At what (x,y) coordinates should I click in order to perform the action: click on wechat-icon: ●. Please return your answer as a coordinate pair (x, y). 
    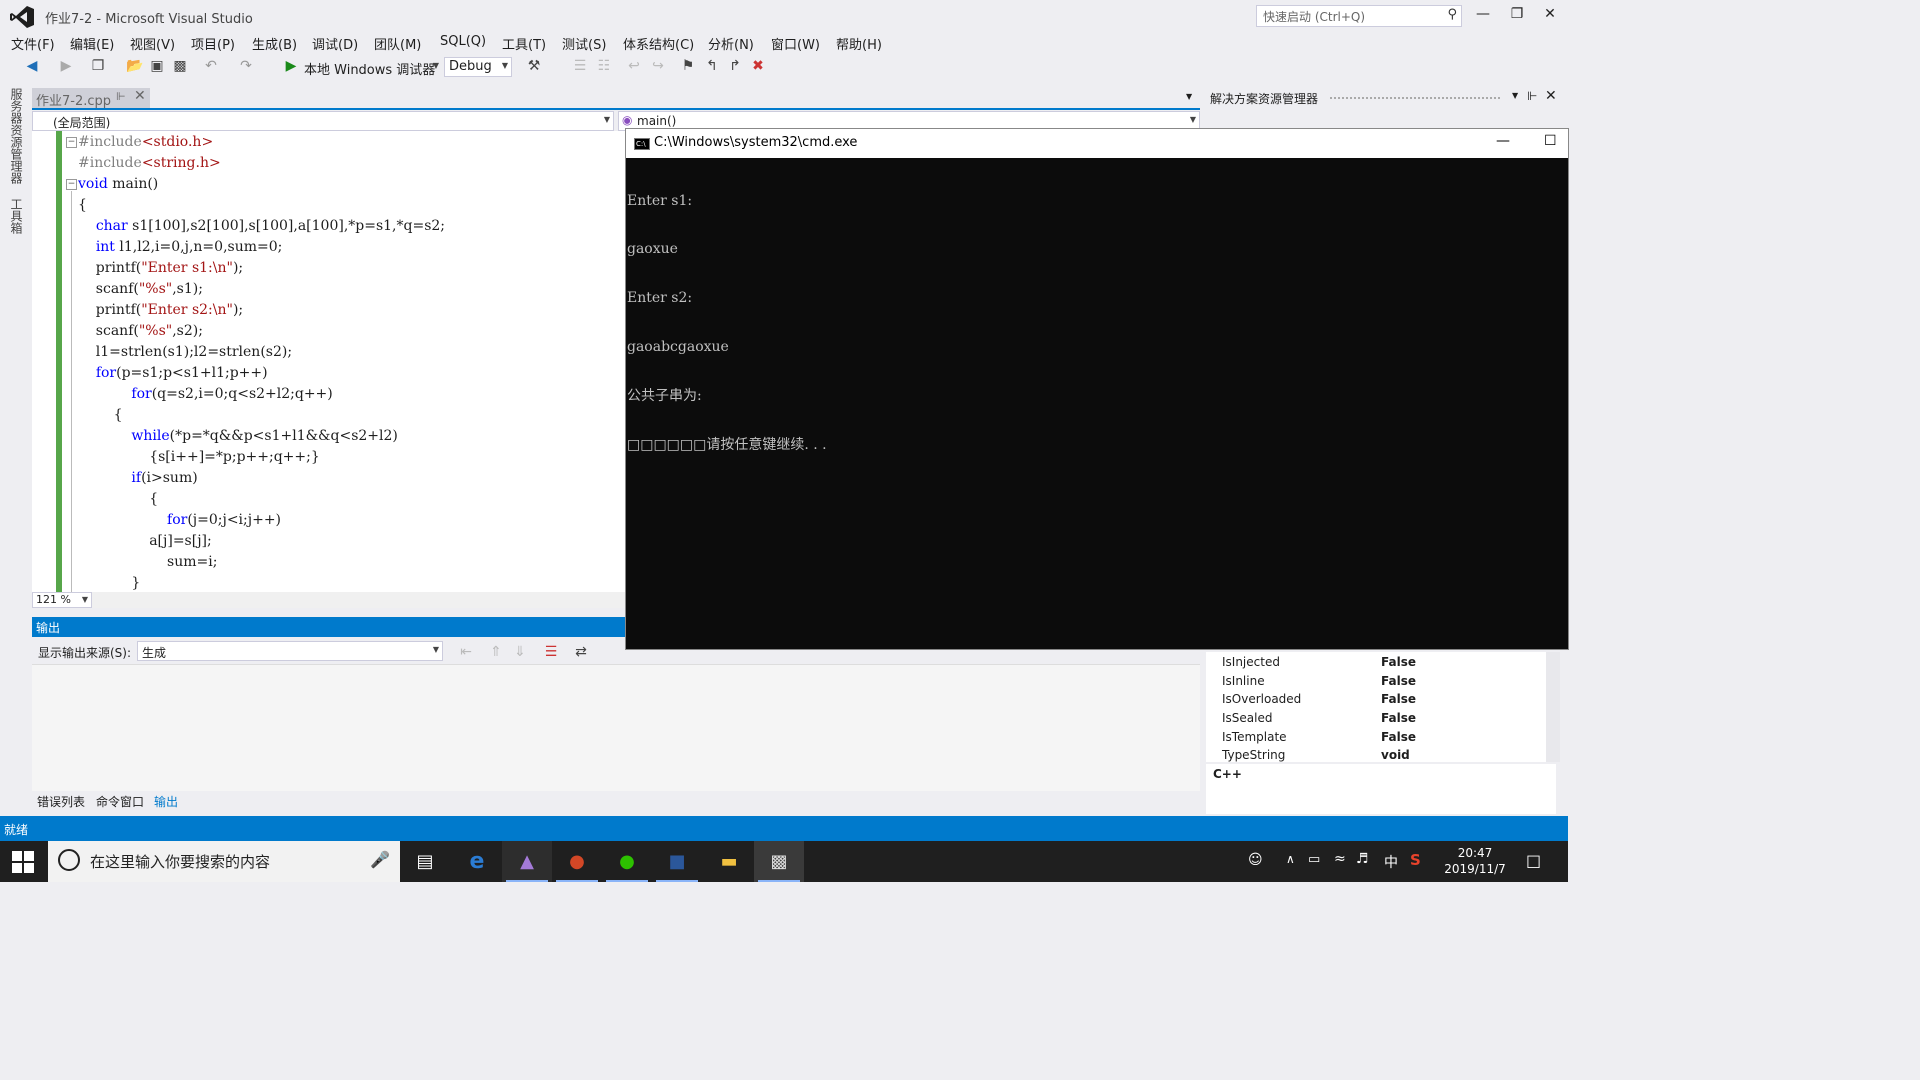
    Looking at the image, I should click on (627, 861).